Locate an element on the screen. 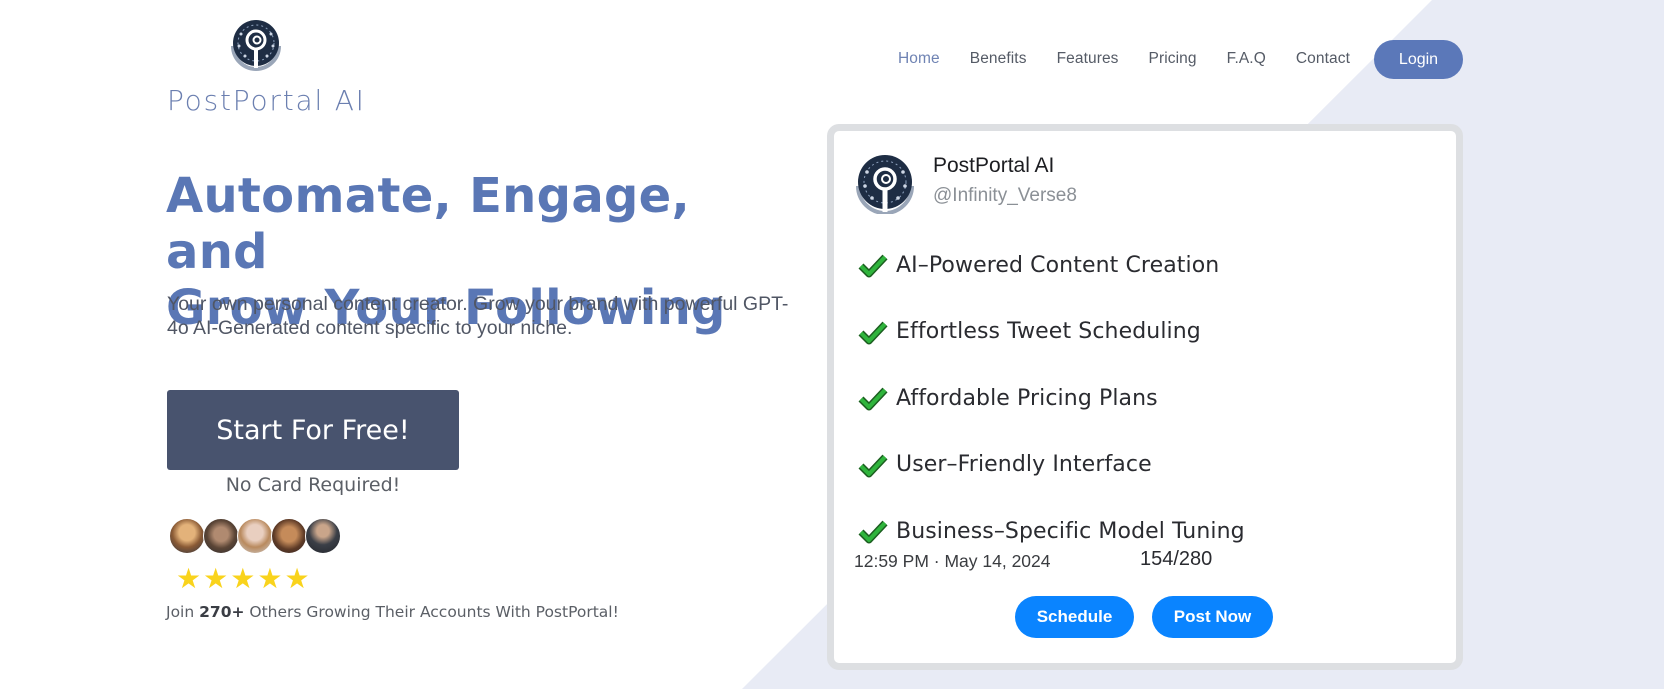 The height and width of the screenshot is (689, 1664). feature-label: Affordable Pricing Plans is located at coordinates (1027, 398).